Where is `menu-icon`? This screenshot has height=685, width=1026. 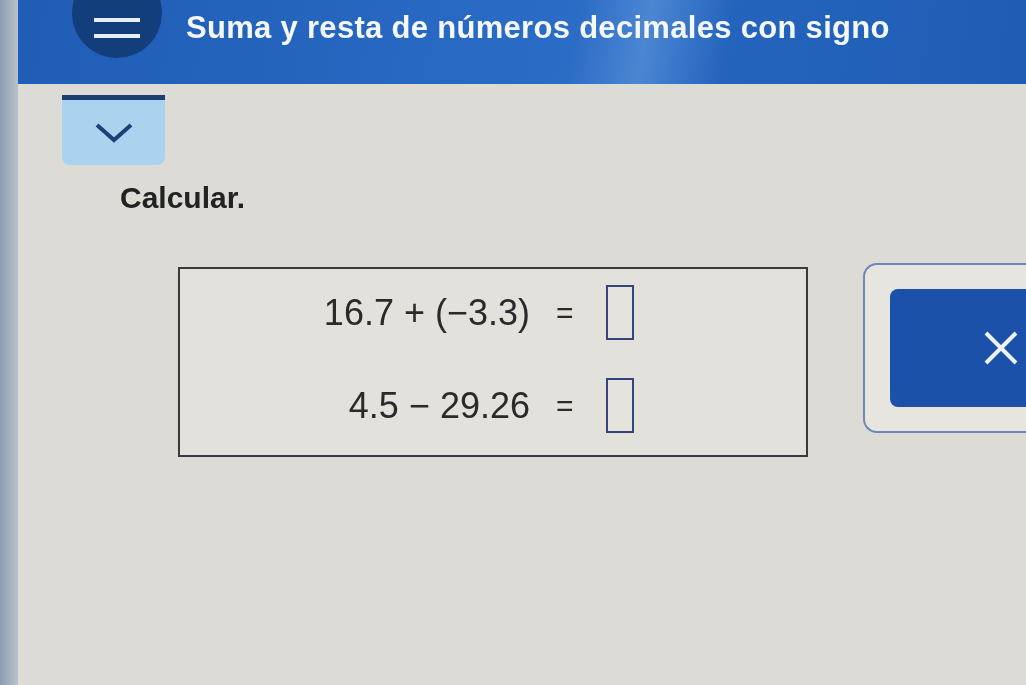 menu-icon is located at coordinates (117, 28).